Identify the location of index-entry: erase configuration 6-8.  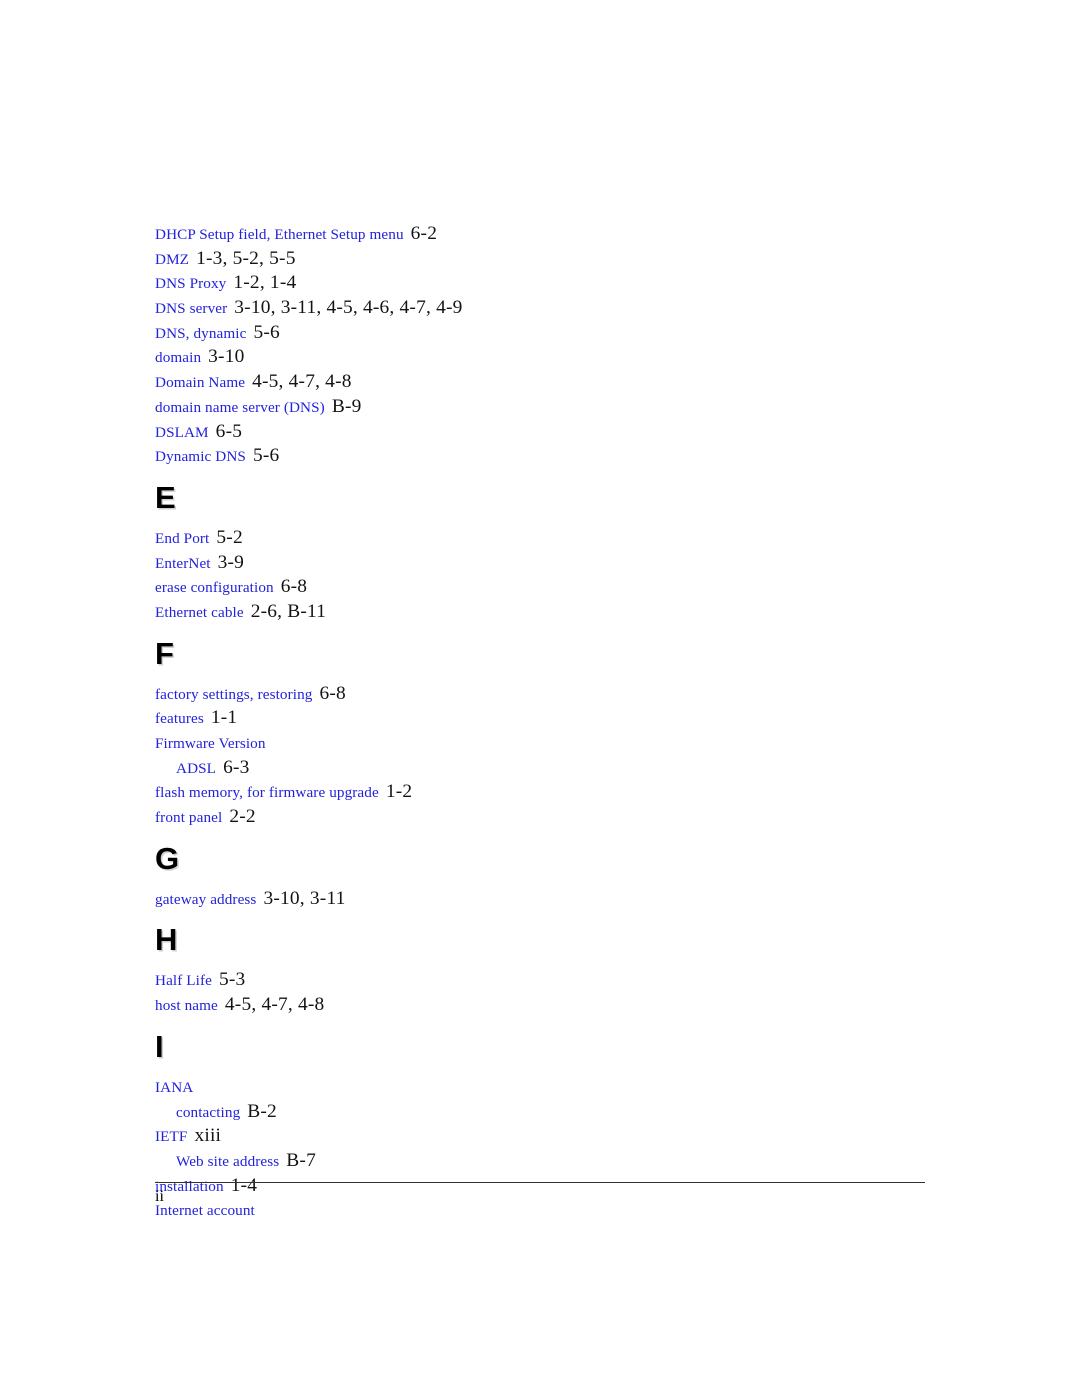
(550, 587).